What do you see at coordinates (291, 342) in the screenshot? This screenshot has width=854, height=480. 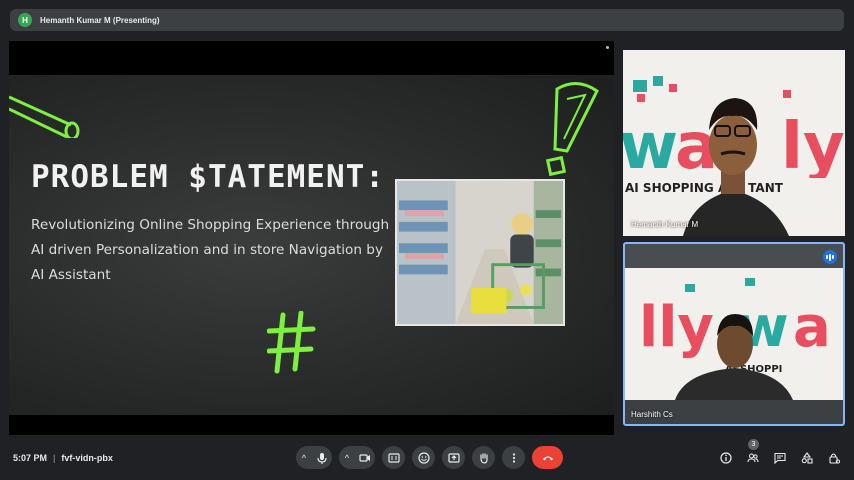 I see `doodle-hash-icon` at bounding box center [291, 342].